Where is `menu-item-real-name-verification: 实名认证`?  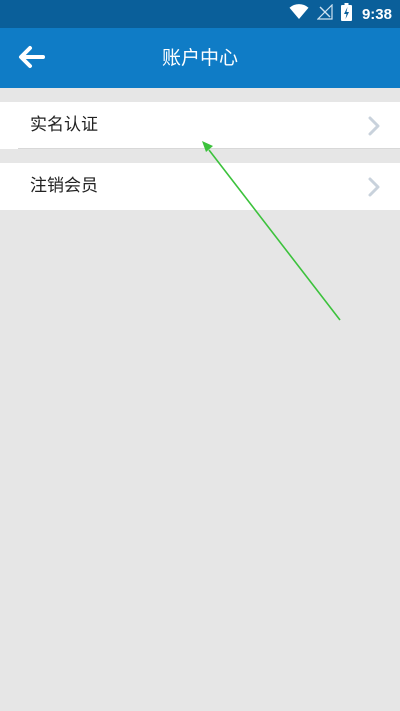
menu-item-real-name-verification: 实名认证 is located at coordinates (200, 125).